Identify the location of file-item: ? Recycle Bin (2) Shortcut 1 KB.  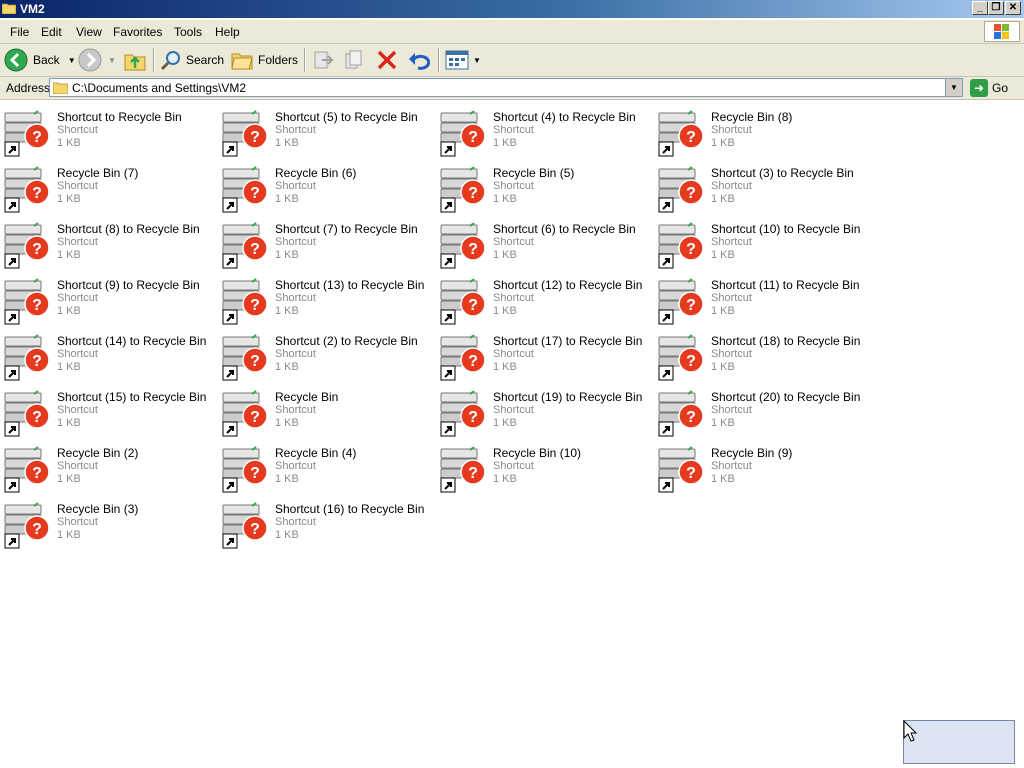
(105, 464).